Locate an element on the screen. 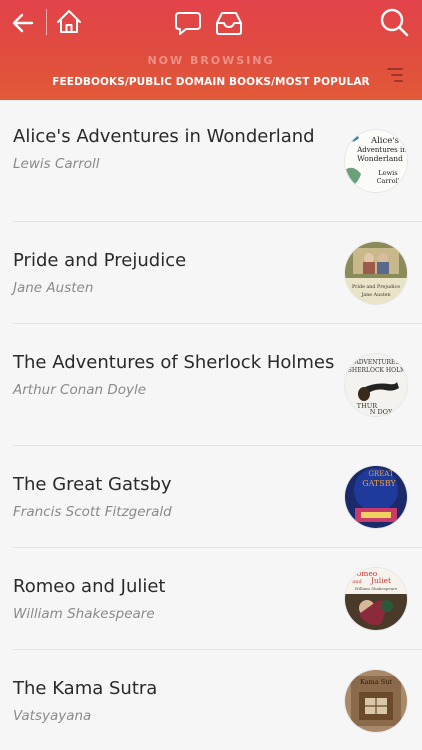 The image size is (422, 750). back-arrow-icon is located at coordinates (23, 23).